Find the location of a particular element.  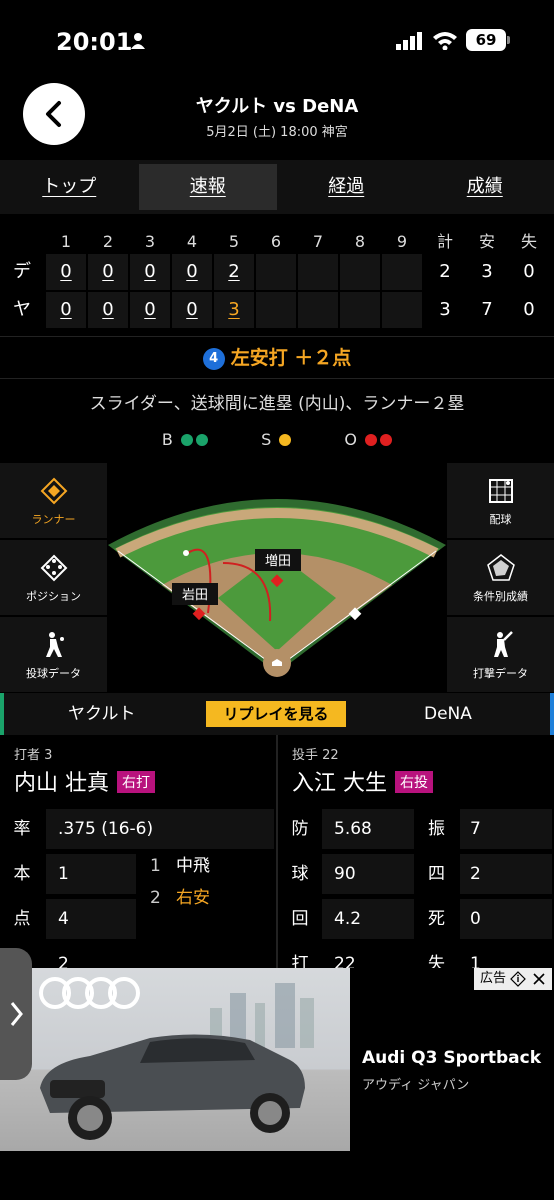

tab-stats: 成績 is located at coordinates (485, 187).